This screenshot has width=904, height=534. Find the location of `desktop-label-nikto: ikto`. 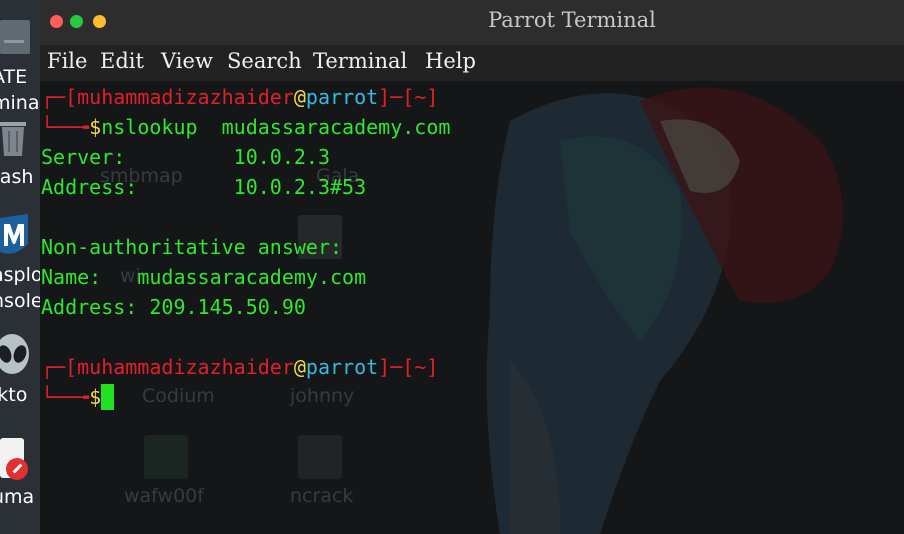

desktop-label-nikto: ikto is located at coordinates (14, 395).